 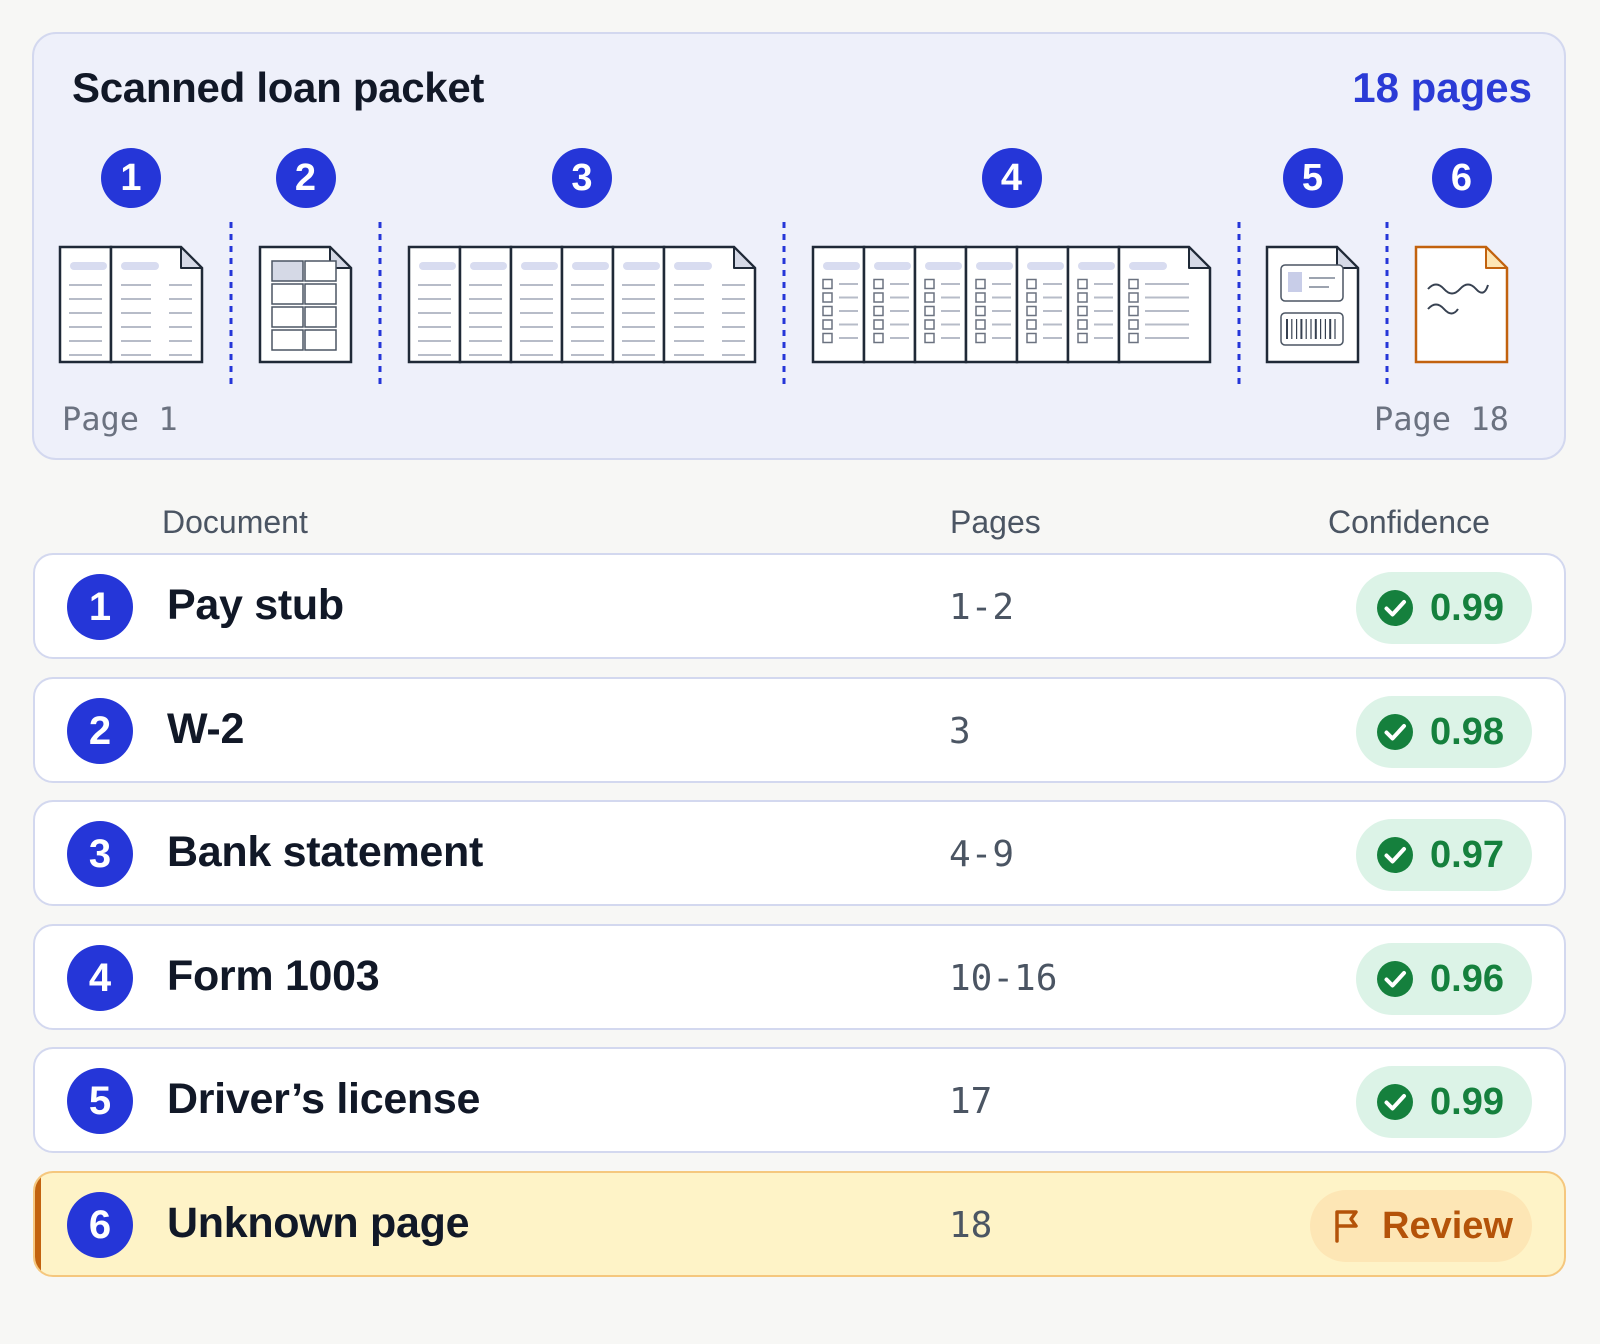 What do you see at coordinates (318, 1223) in the screenshot?
I see `document-name: Unknown page` at bounding box center [318, 1223].